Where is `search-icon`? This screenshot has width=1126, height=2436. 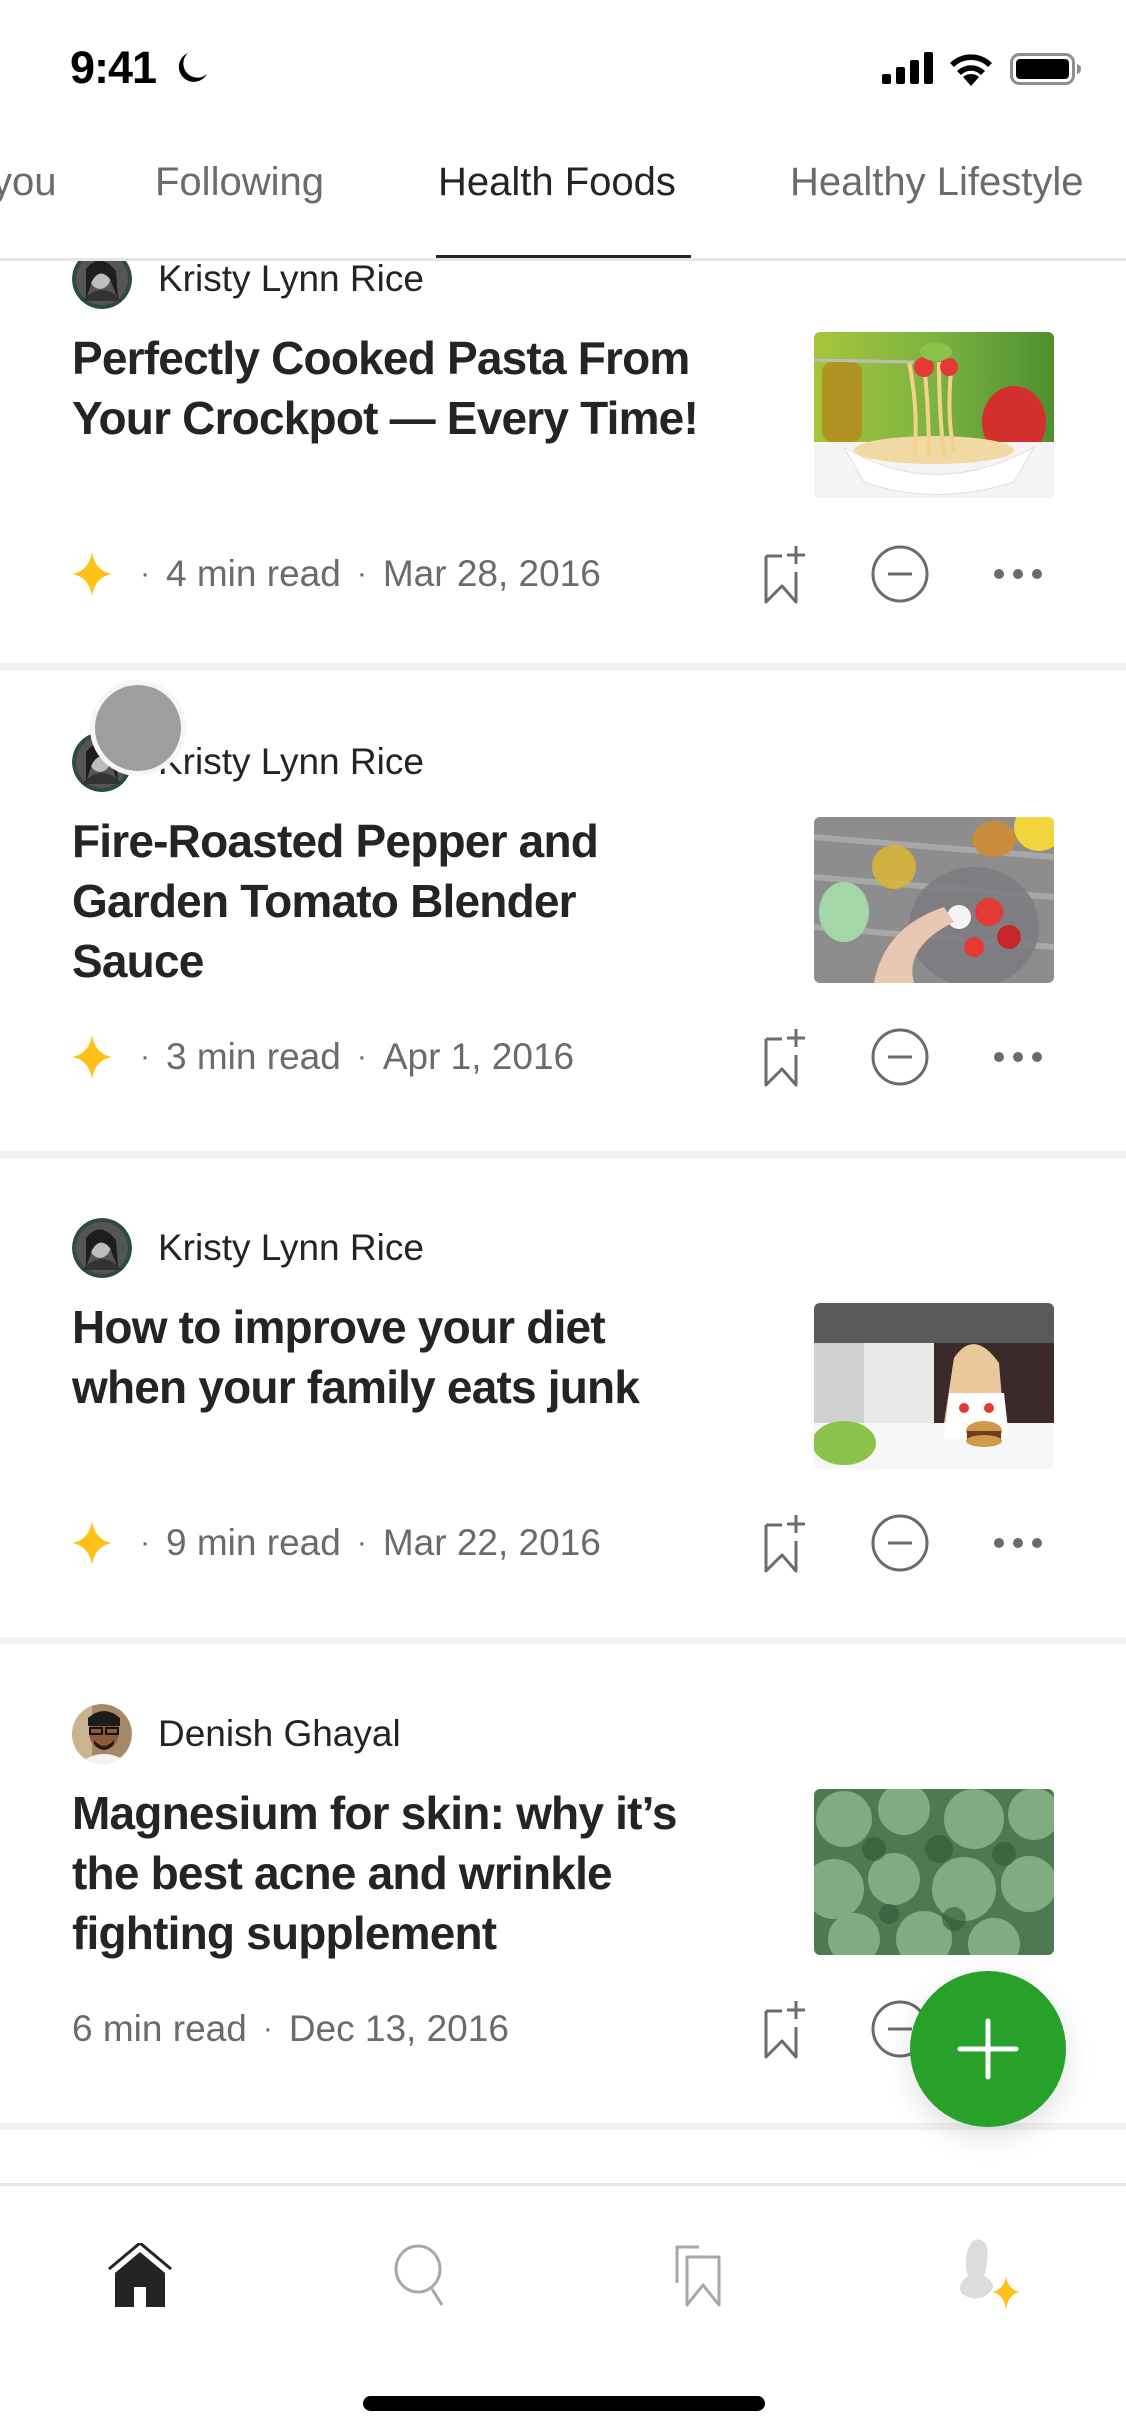 search-icon is located at coordinates (419, 2275).